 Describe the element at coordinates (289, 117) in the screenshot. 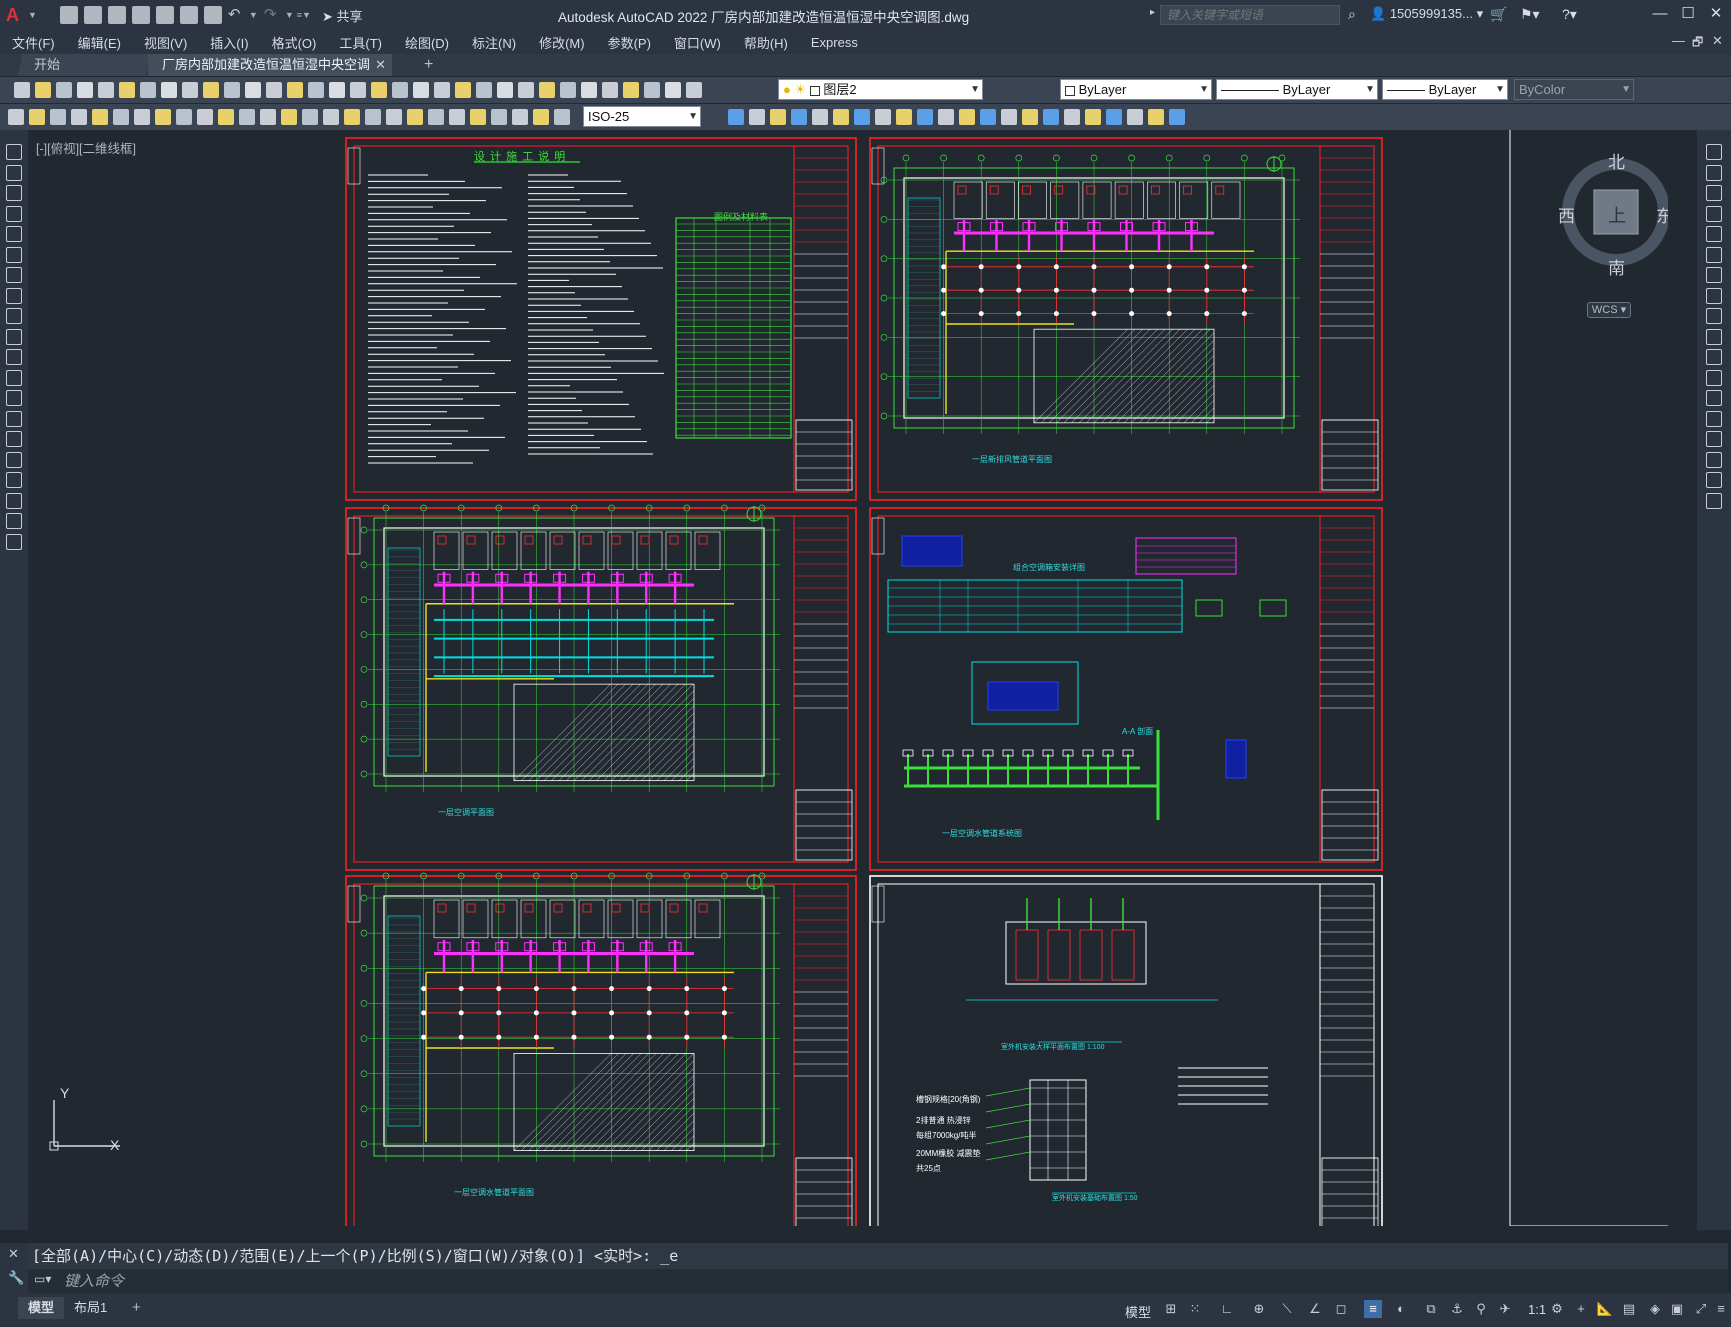

I see `break-icon` at that location.